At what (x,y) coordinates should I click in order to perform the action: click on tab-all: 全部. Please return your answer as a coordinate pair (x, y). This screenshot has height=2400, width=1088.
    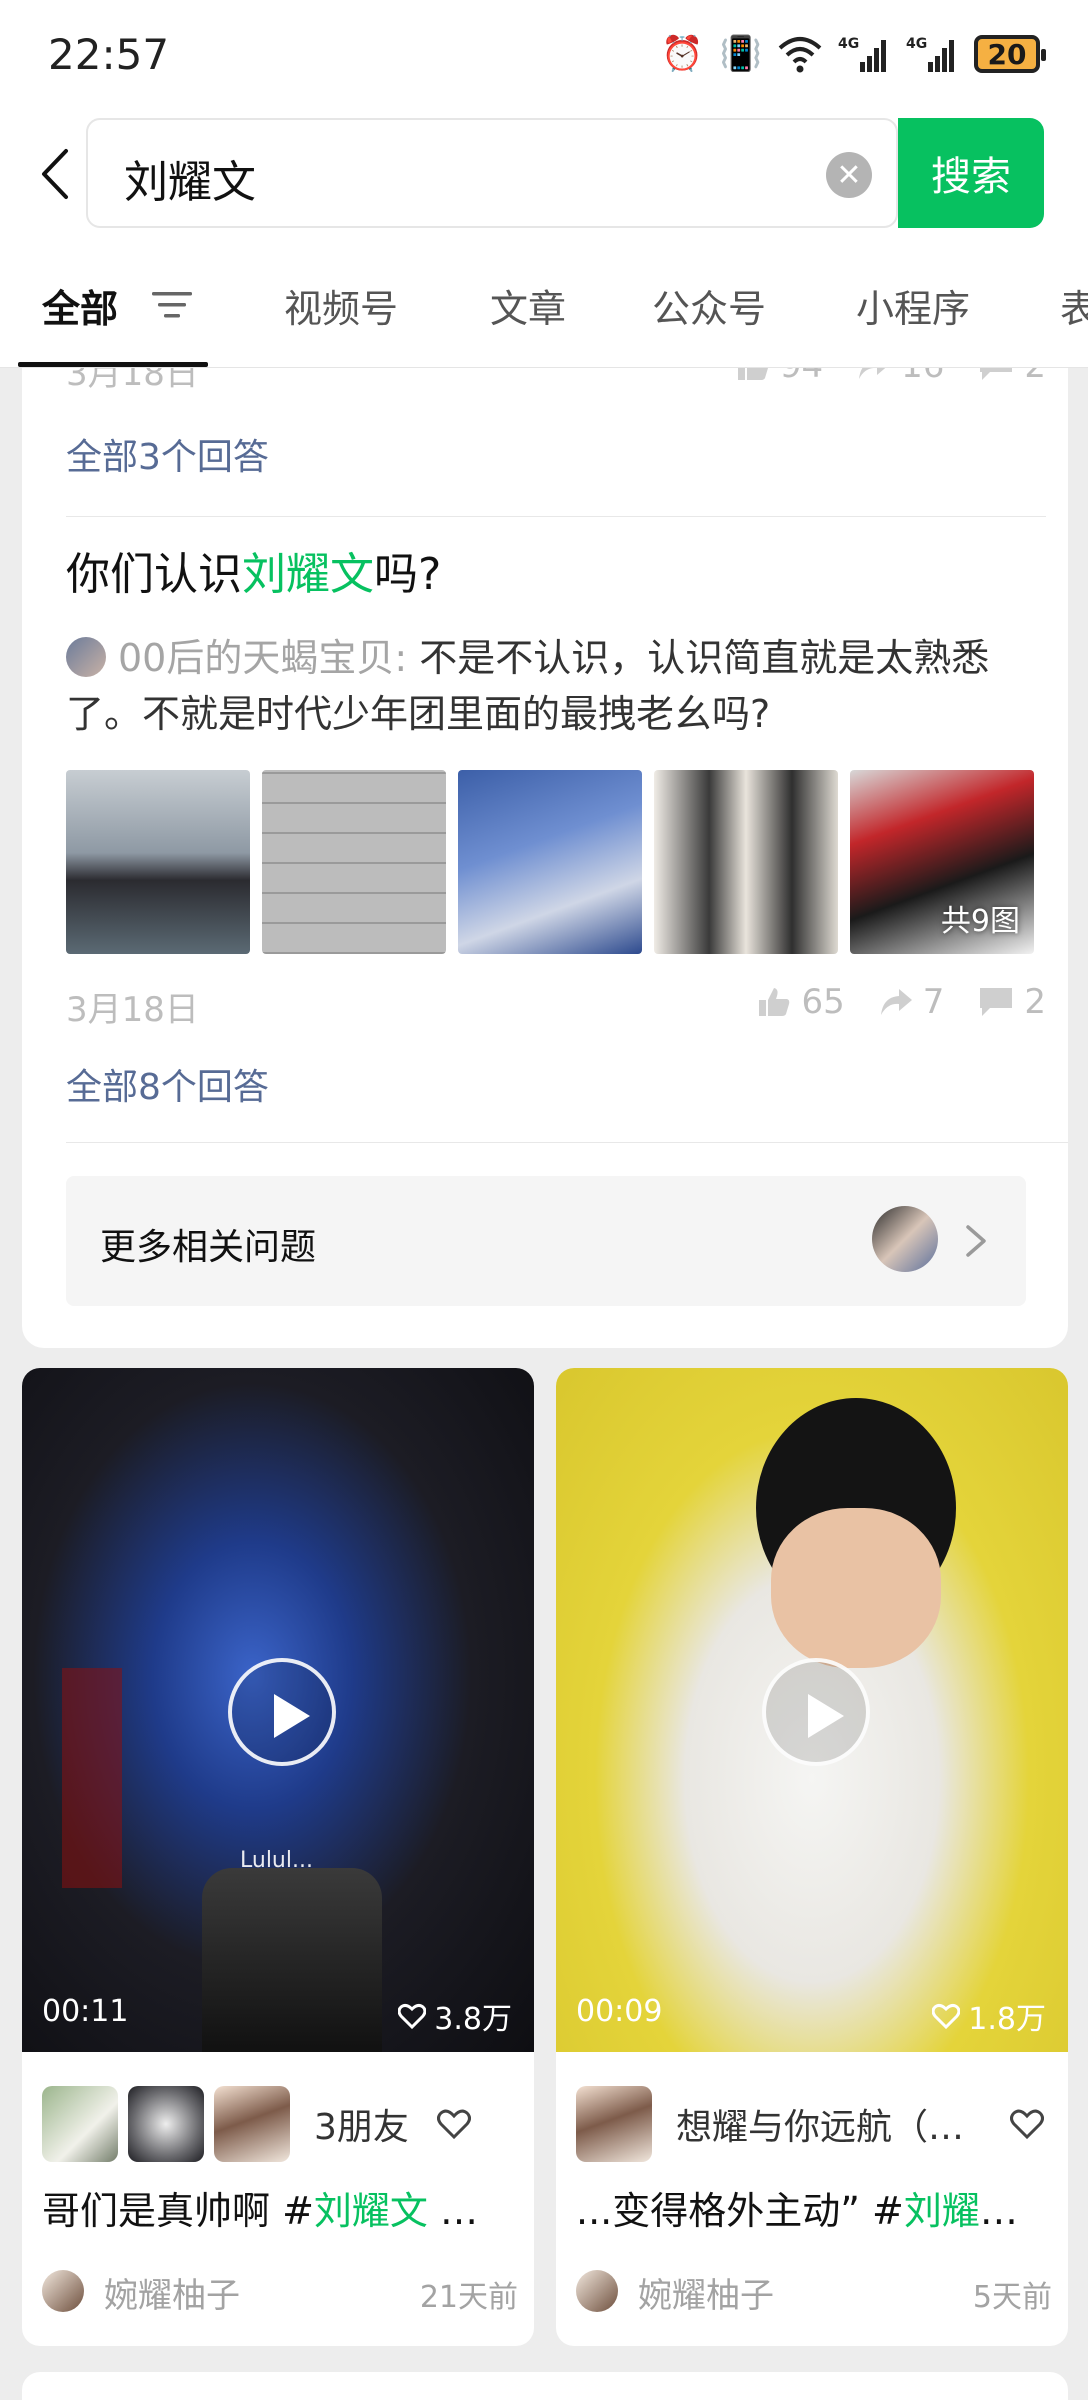
    Looking at the image, I should click on (80, 305).